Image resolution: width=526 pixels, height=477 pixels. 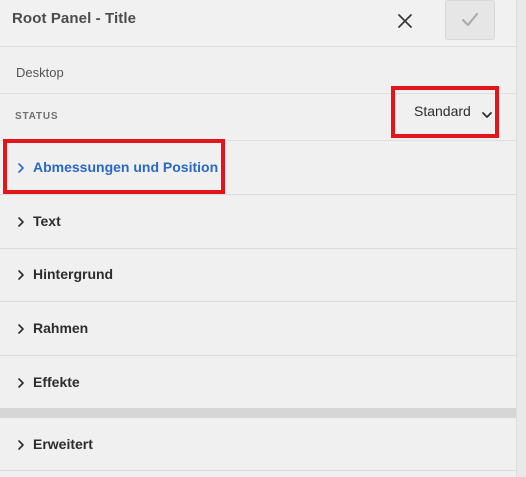 I want to click on accordion-item-label: Rahmen, so click(x=61, y=328).